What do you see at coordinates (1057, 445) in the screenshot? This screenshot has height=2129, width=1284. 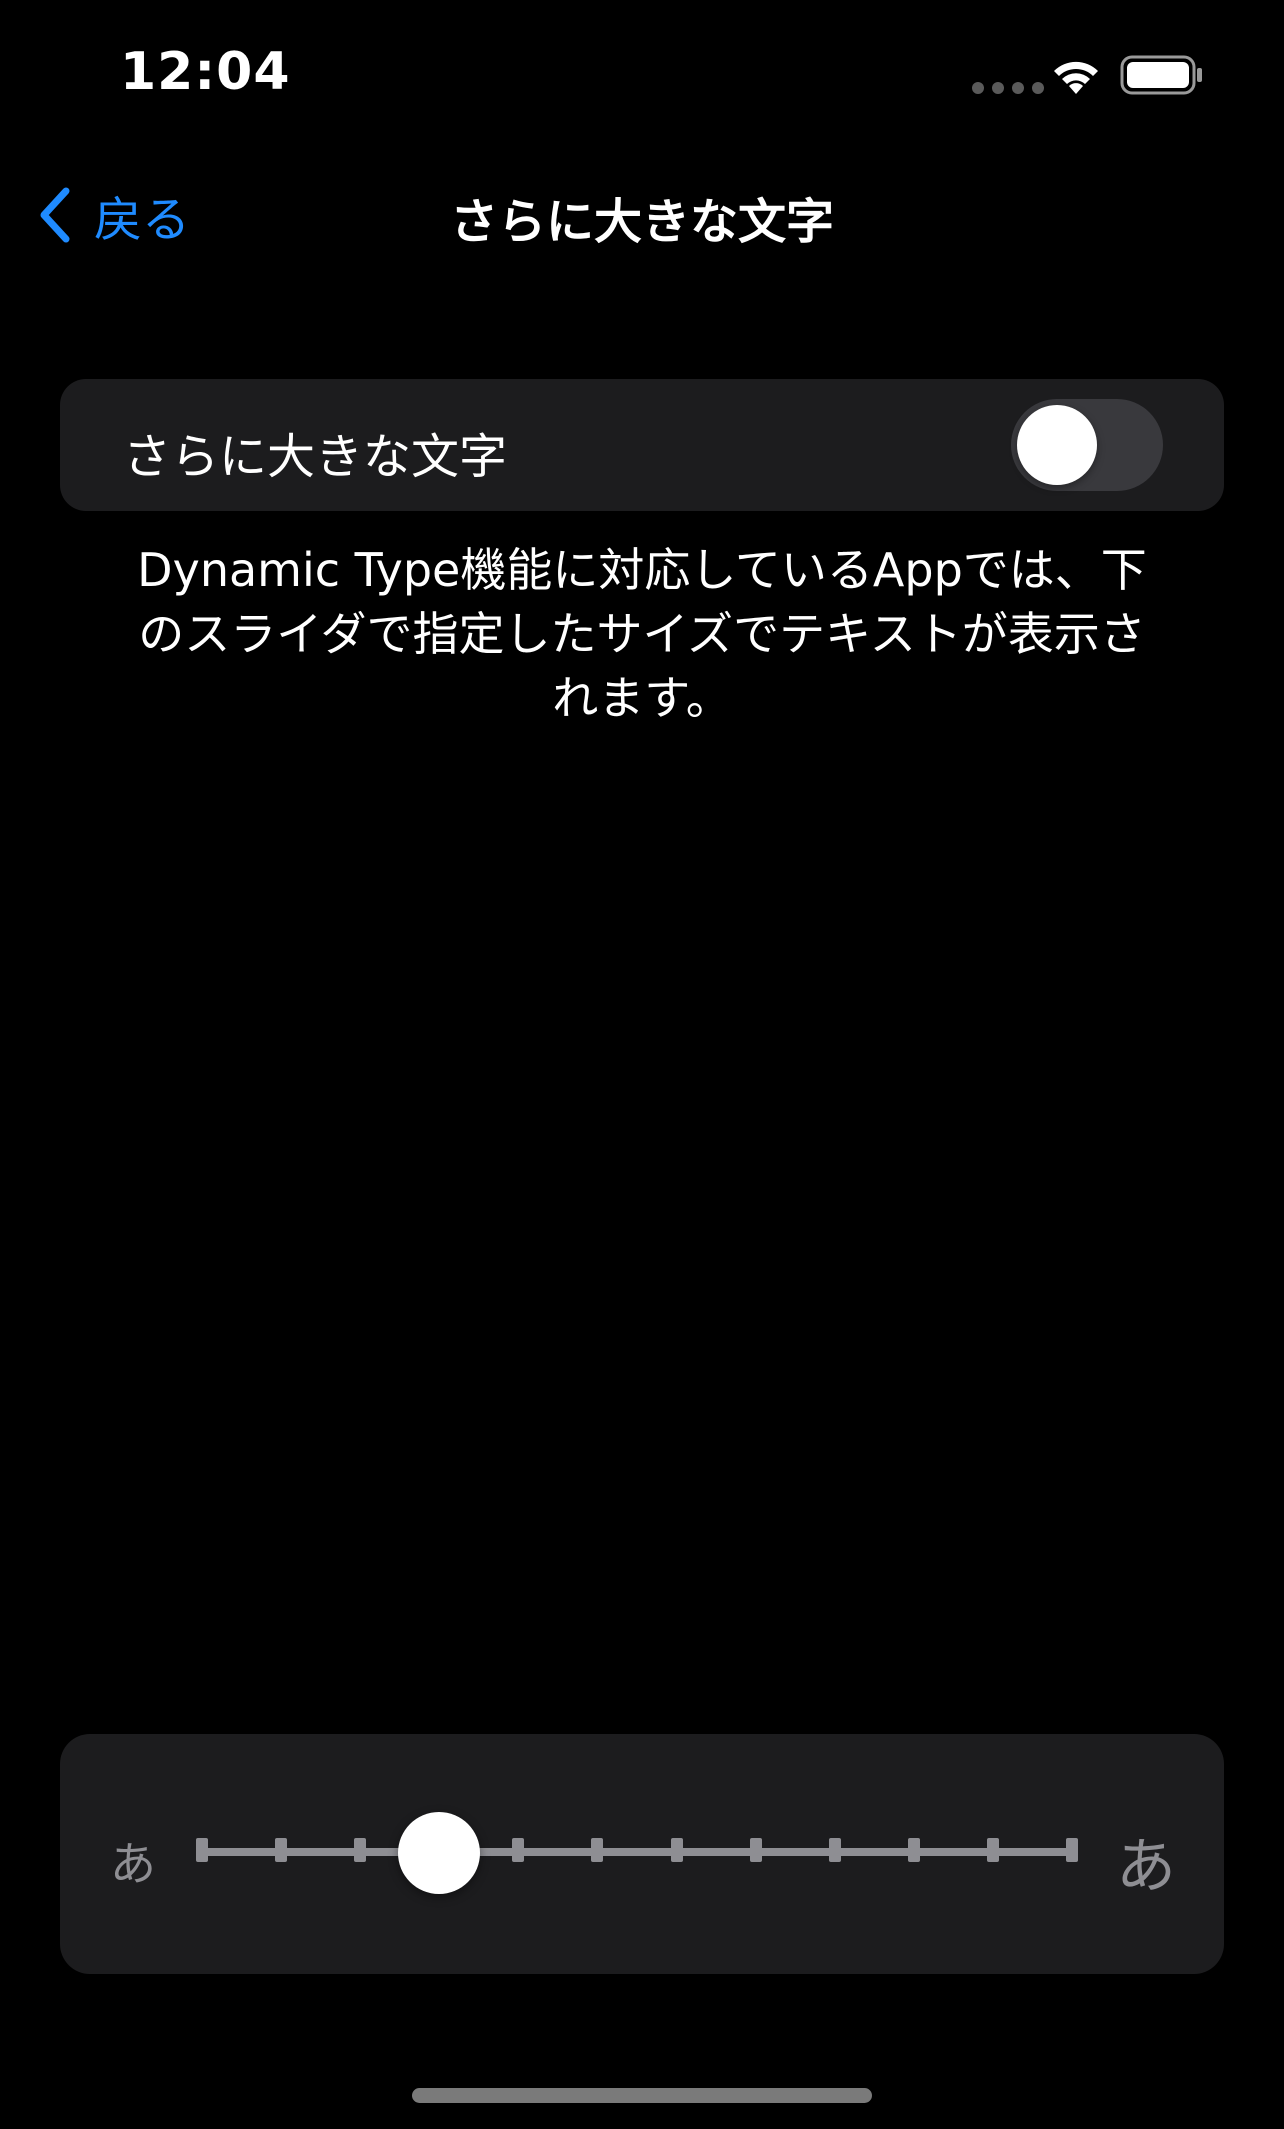 I see `switch-knob` at bounding box center [1057, 445].